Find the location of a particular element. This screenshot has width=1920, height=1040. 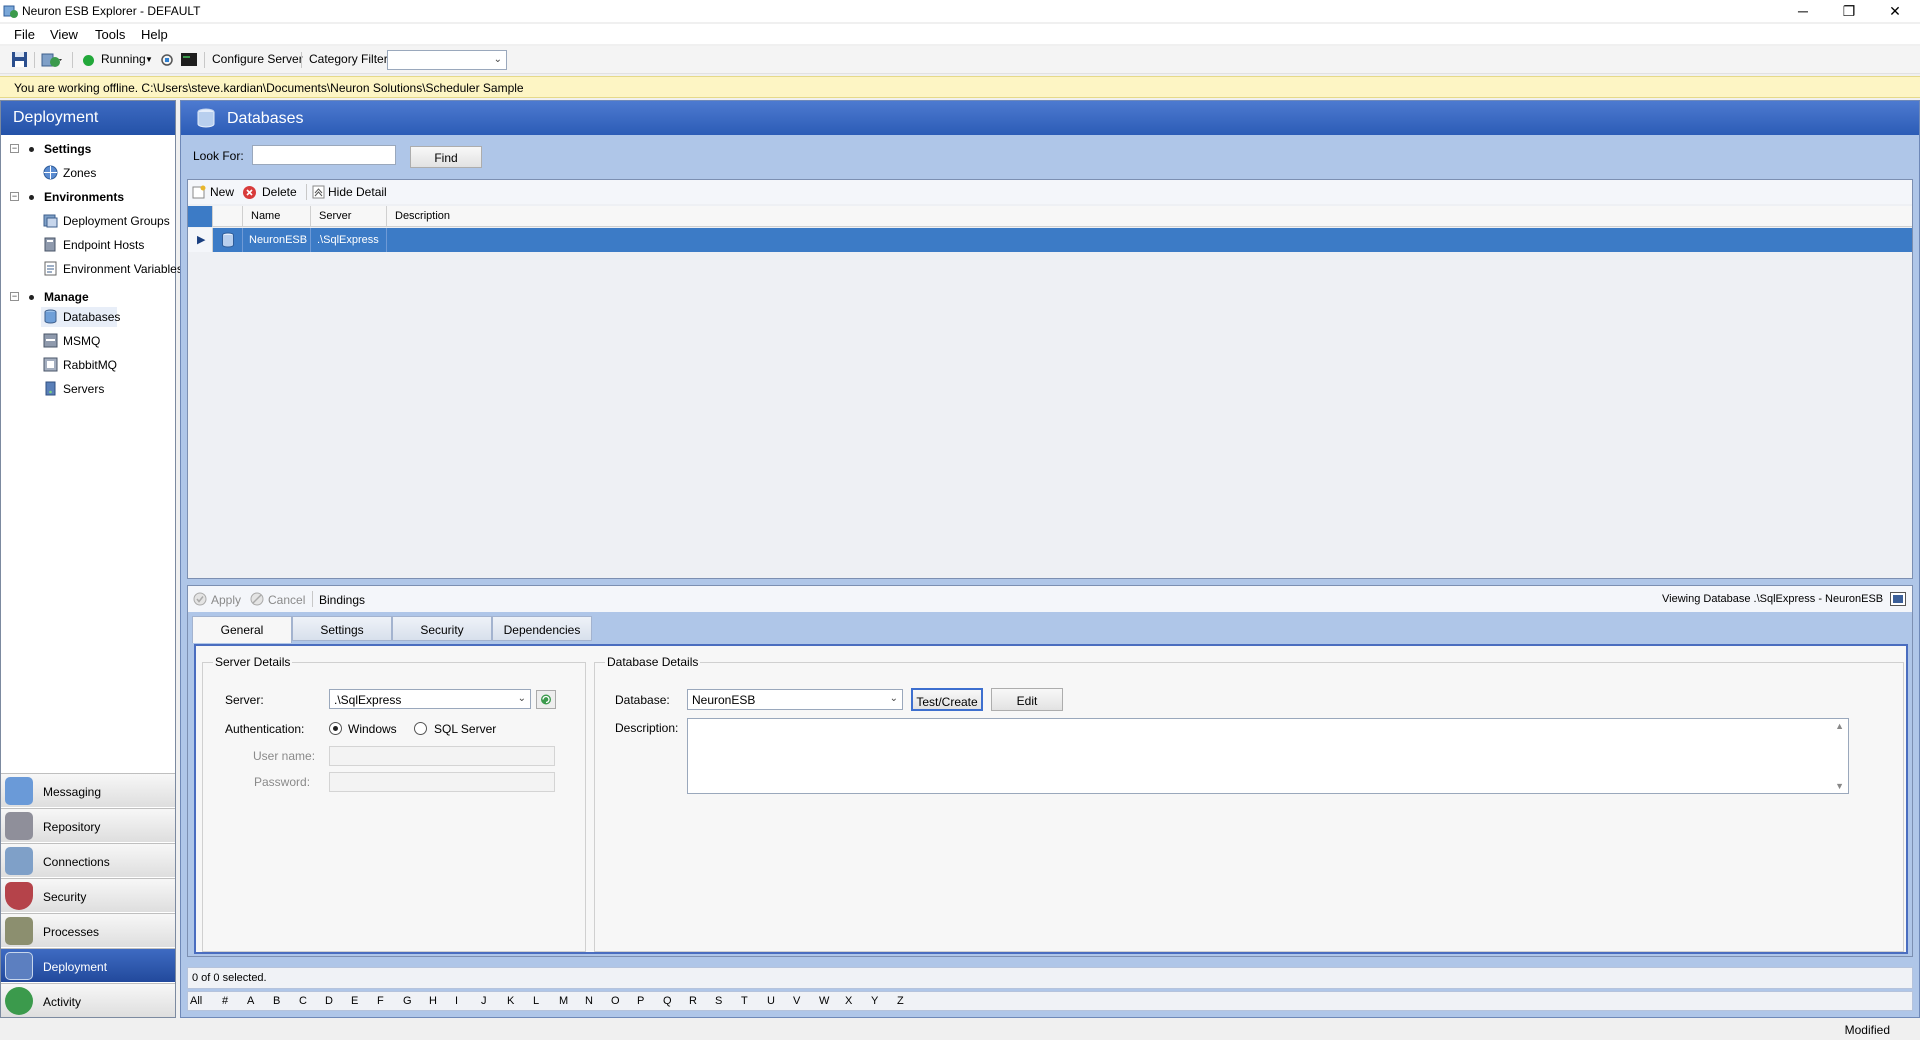

delete-button: Delete is located at coordinates (279, 192).